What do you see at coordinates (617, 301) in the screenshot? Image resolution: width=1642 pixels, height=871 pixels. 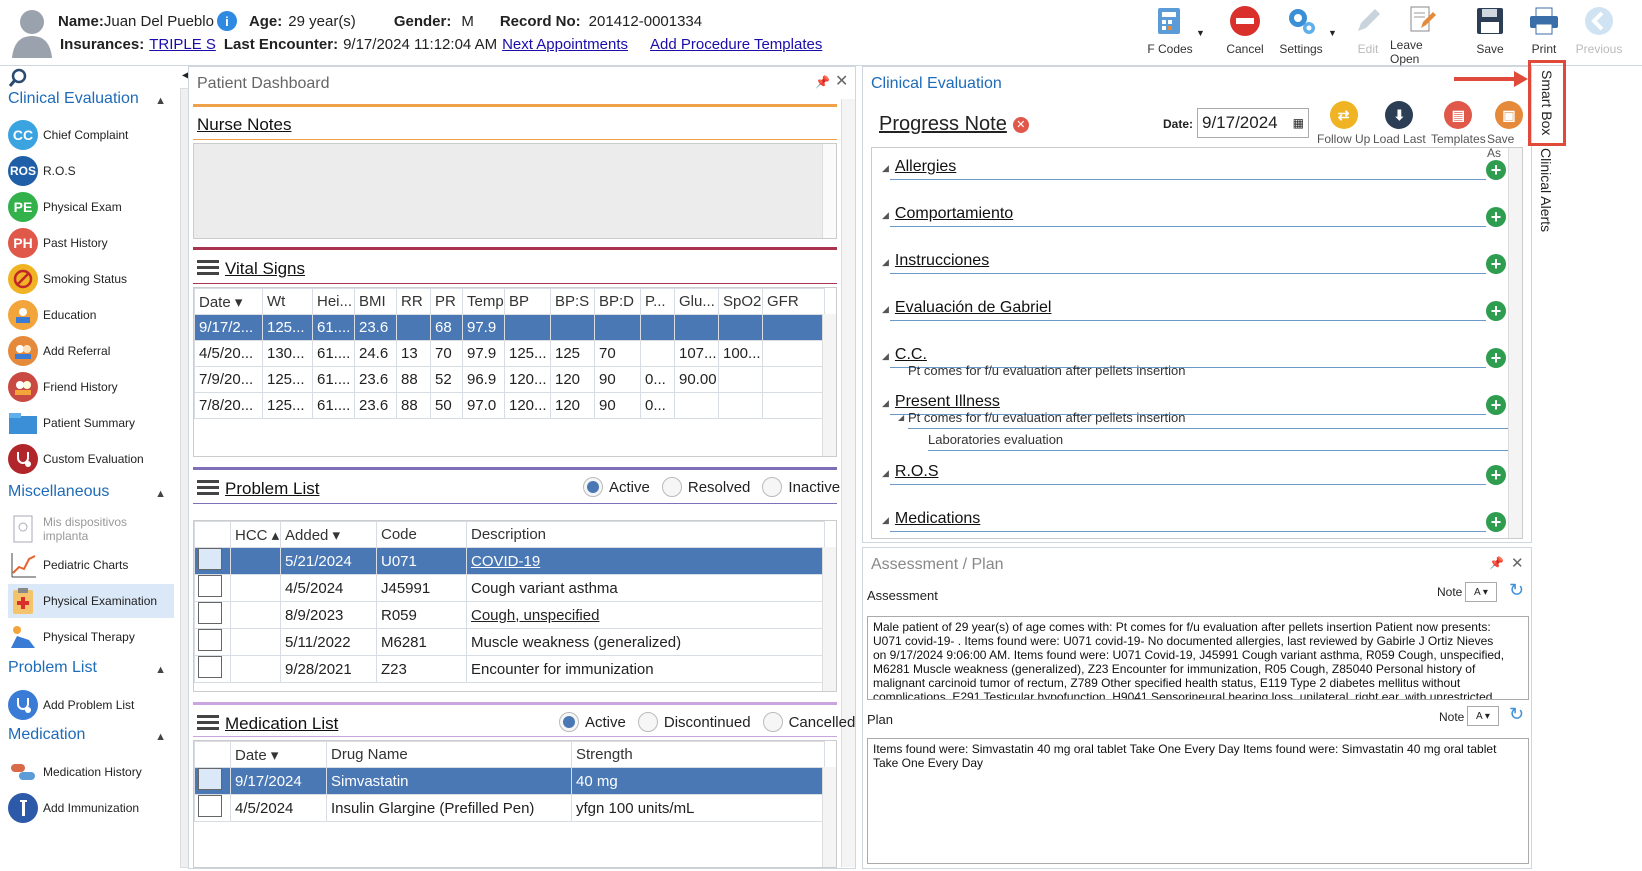 I see `vitals-column-header: BP:D` at bounding box center [617, 301].